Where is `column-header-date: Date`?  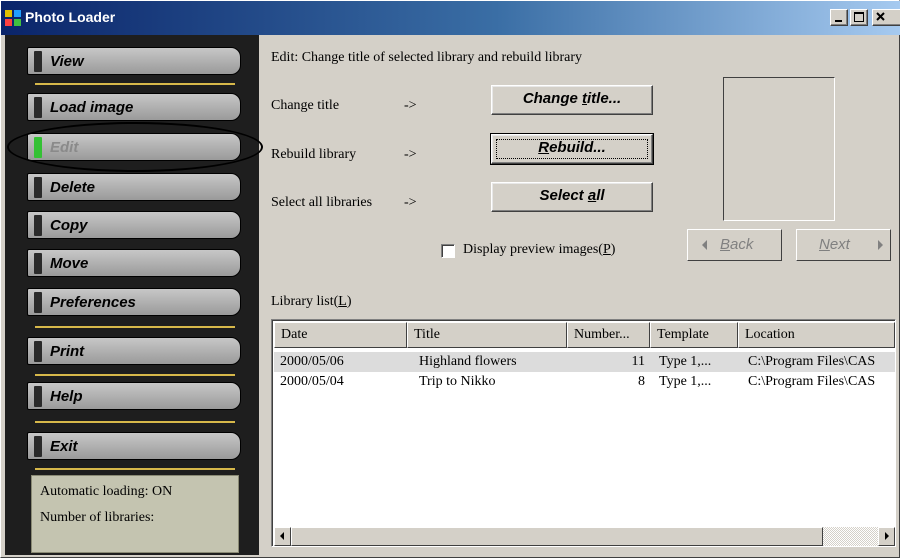 column-header-date: Date is located at coordinates (340, 335).